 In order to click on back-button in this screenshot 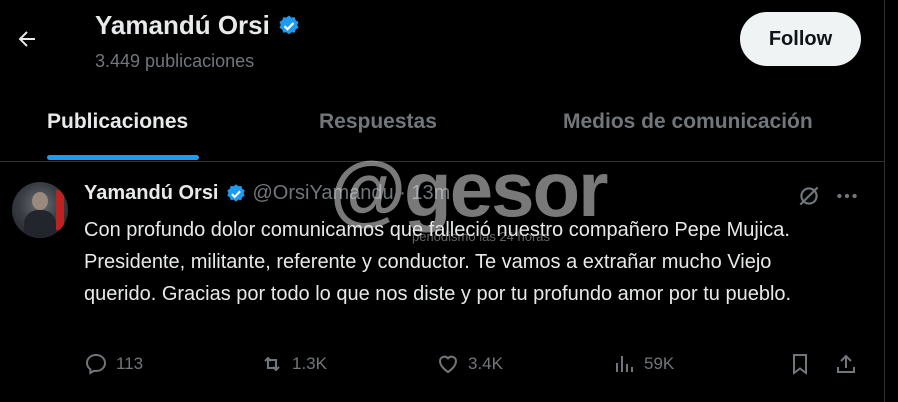, I will do `click(27, 39)`.